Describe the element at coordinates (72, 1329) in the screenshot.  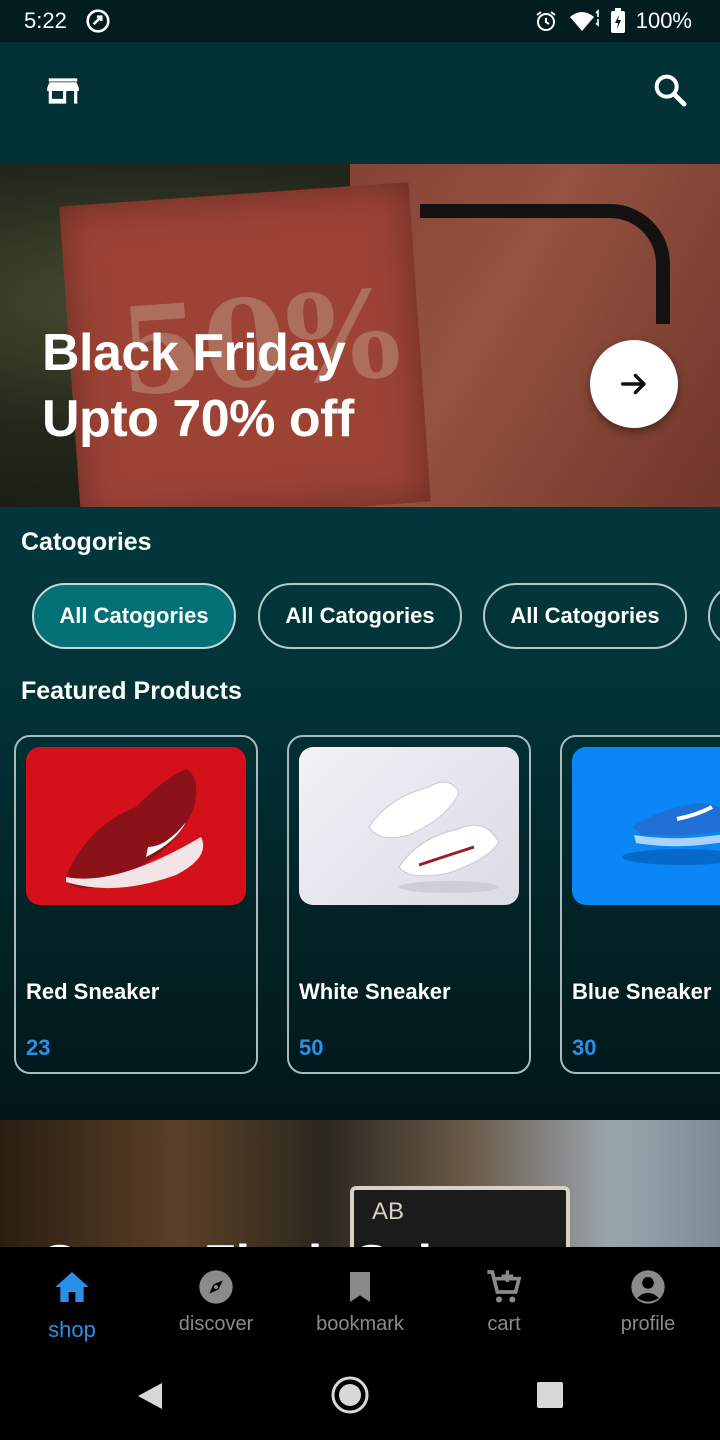
I see `nav-label: shop` at that location.